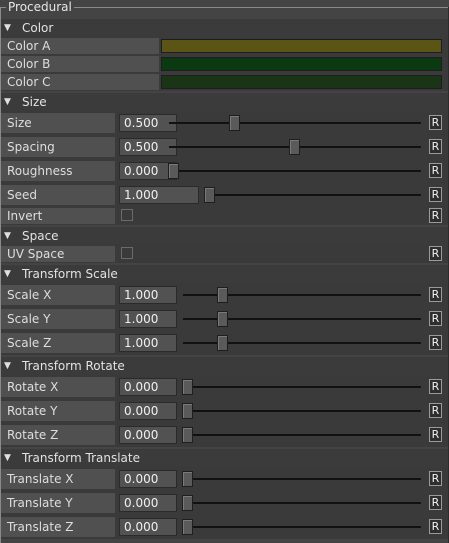  Describe the element at coordinates (295, 123) in the screenshot. I see `size-slider-track` at that location.